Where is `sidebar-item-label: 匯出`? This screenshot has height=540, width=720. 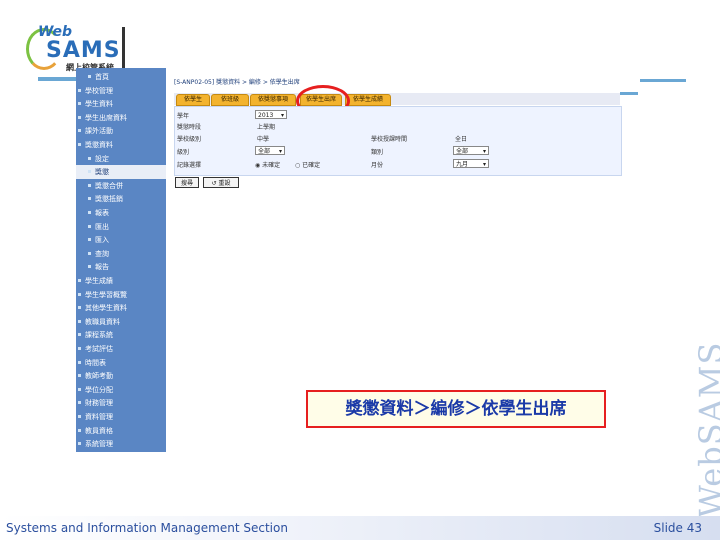 sidebar-item-label: 匯出 is located at coordinates (102, 226).